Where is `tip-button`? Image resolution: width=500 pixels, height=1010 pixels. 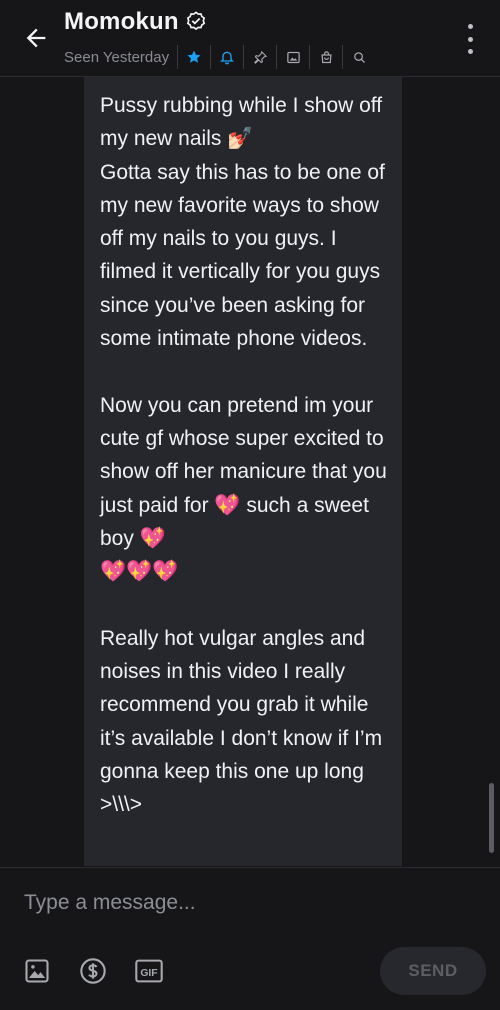 tip-button is located at coordinates (93, 973).